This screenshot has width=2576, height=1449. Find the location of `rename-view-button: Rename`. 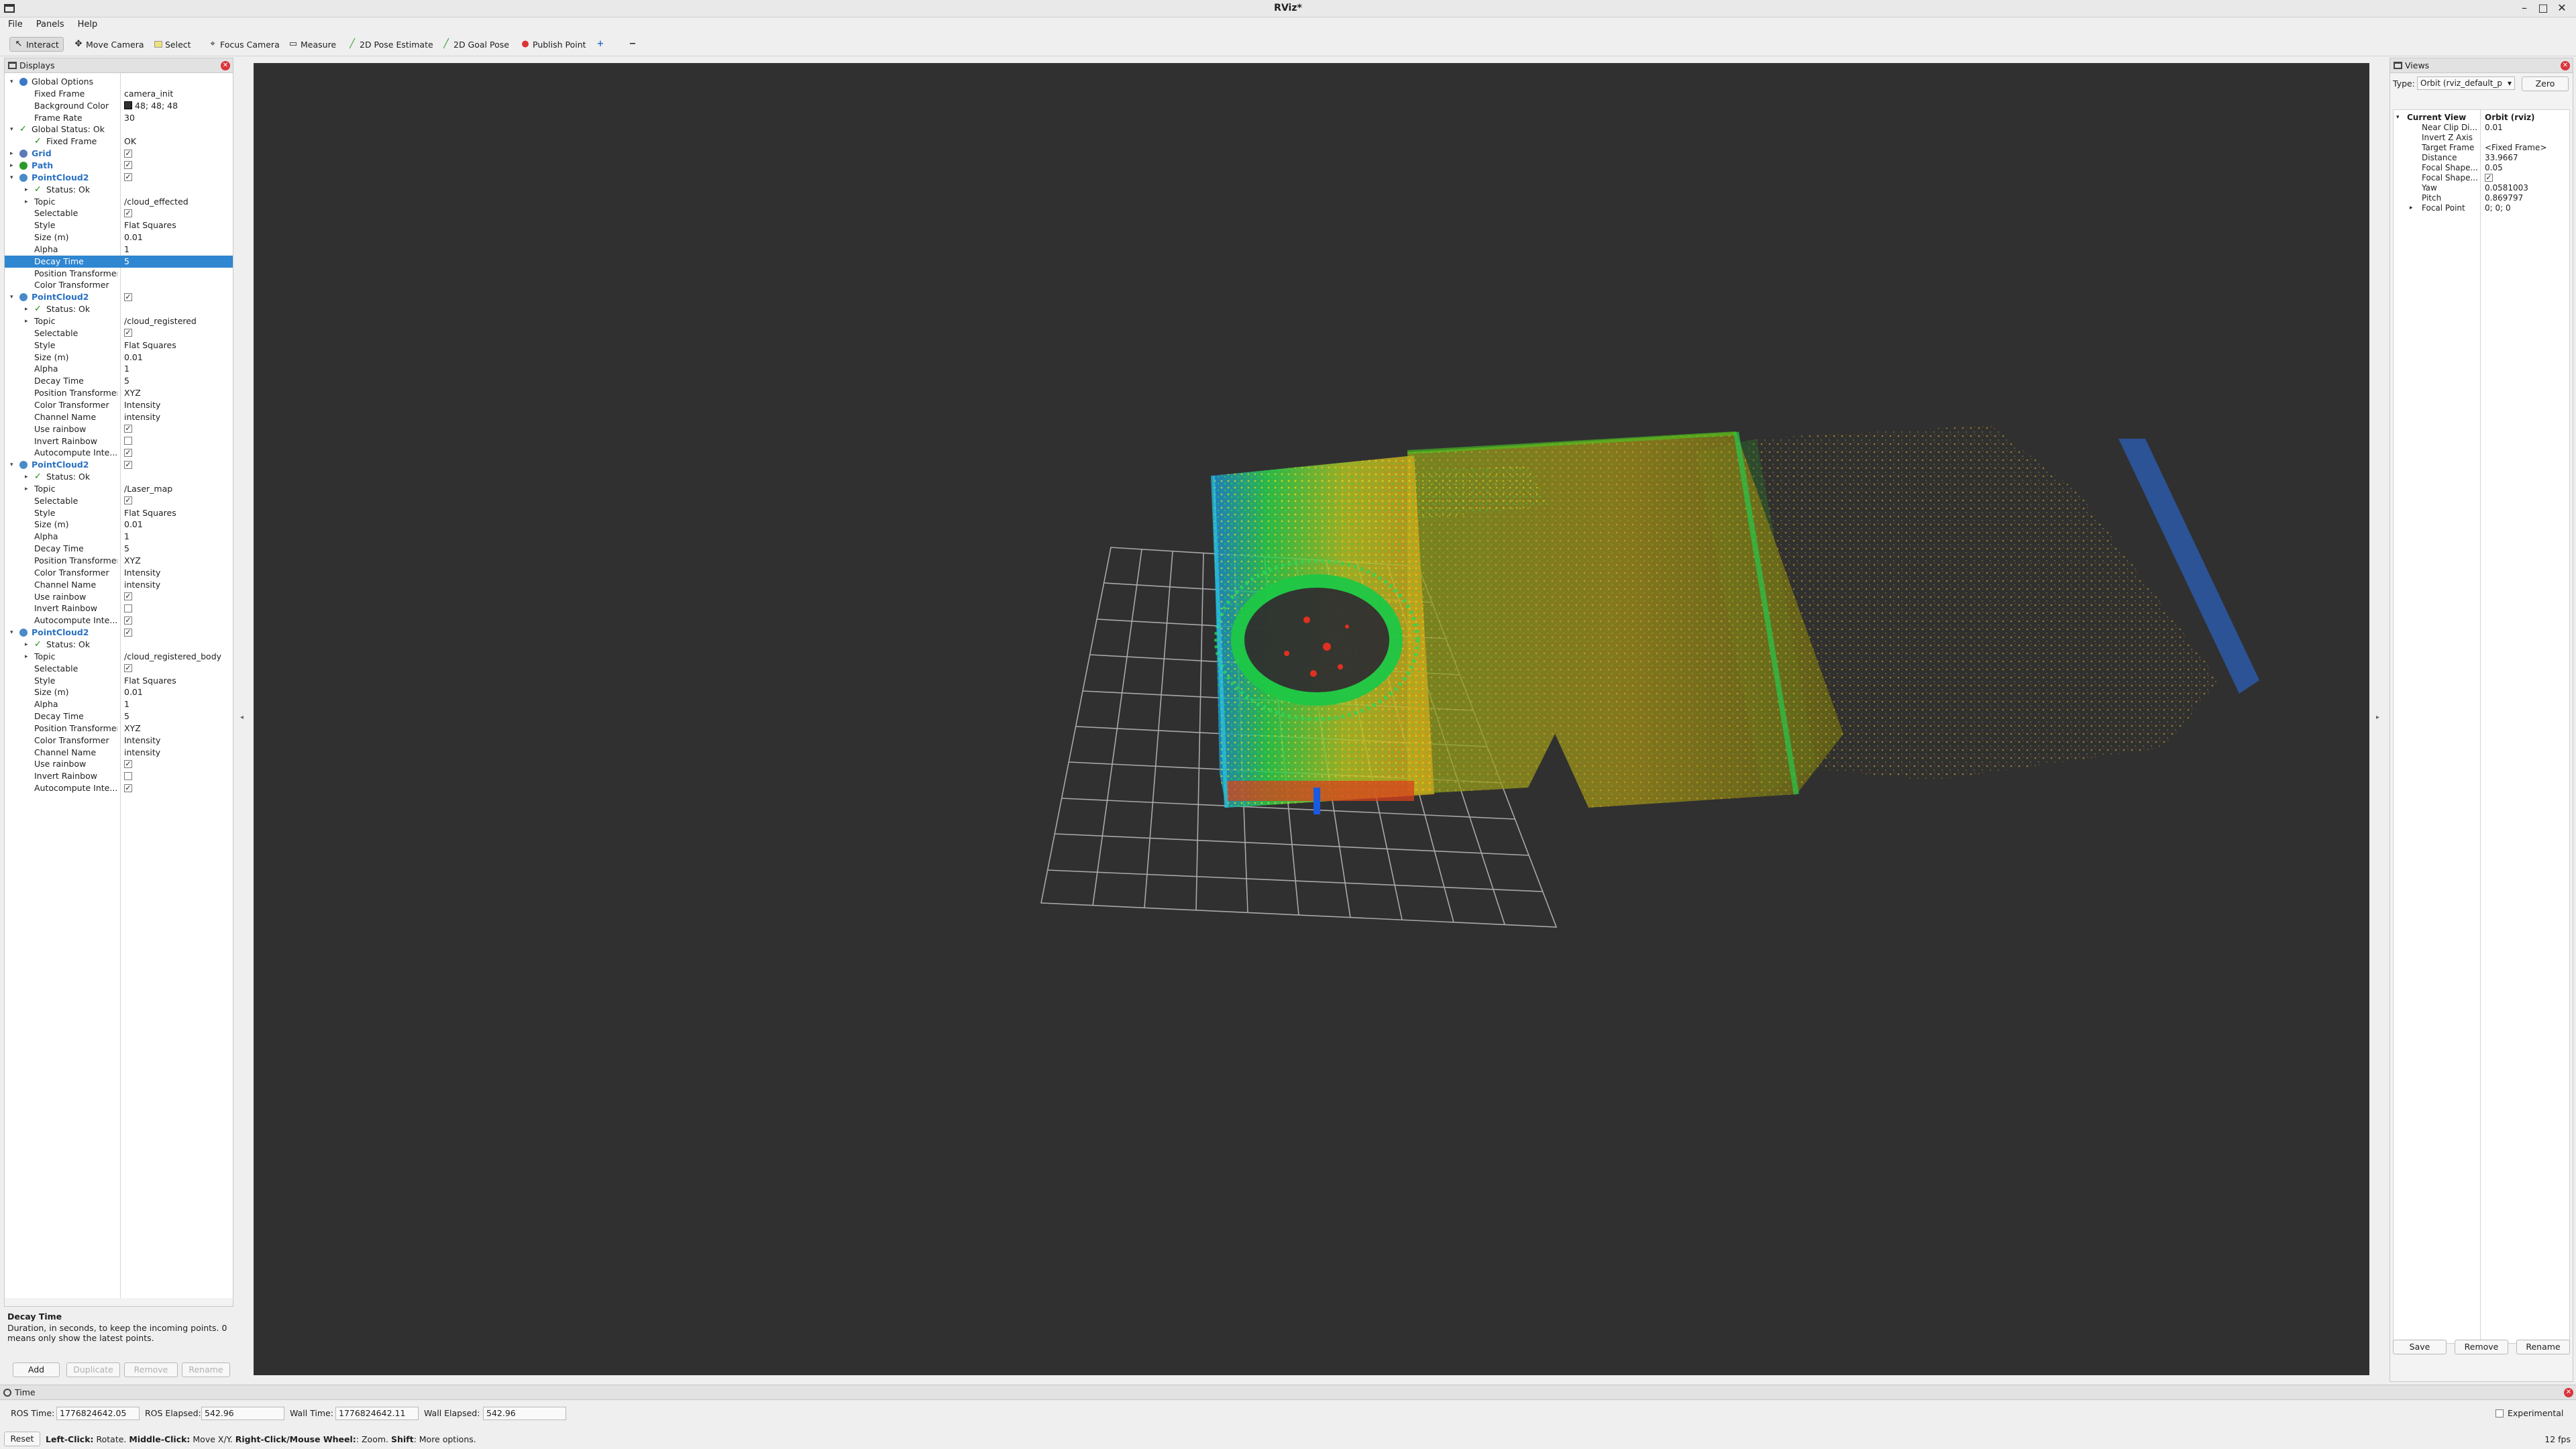

rename-view-button: Rename is located at coordinates (2543, 1347).